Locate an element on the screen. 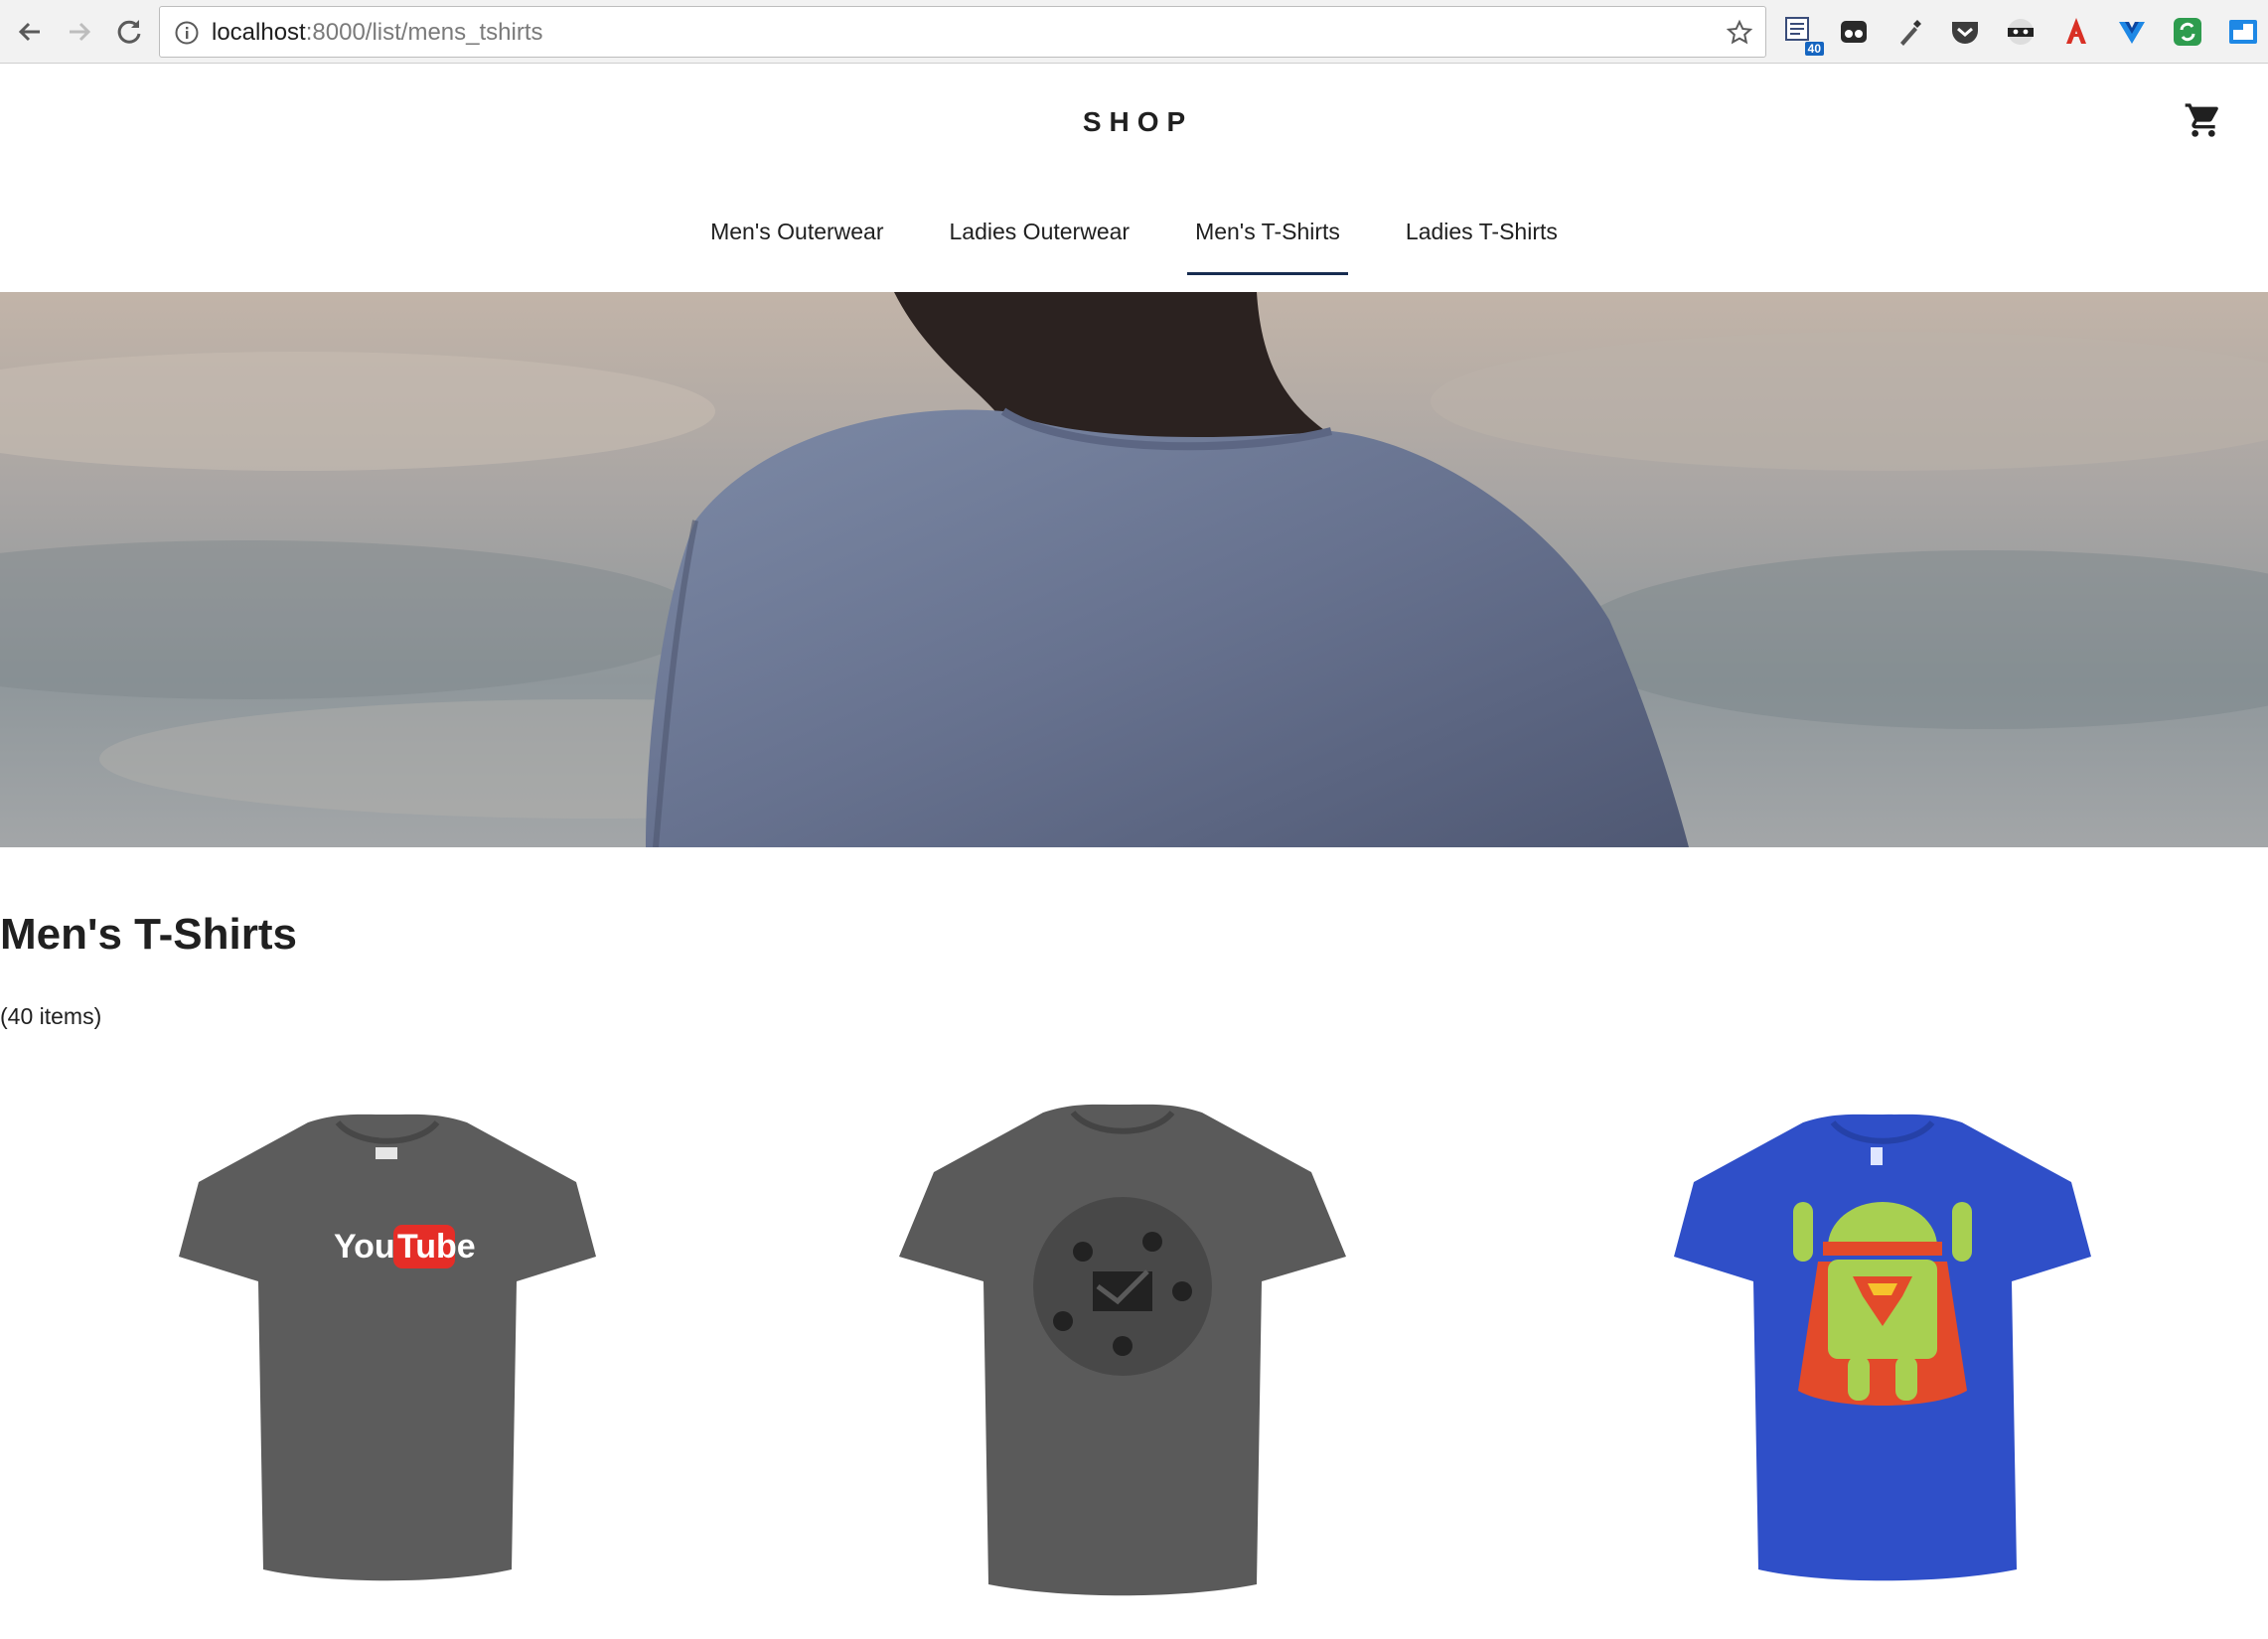 This screenshot has height=1639, width=2268. acrobat-icon is located at coordinates (2076, 32).